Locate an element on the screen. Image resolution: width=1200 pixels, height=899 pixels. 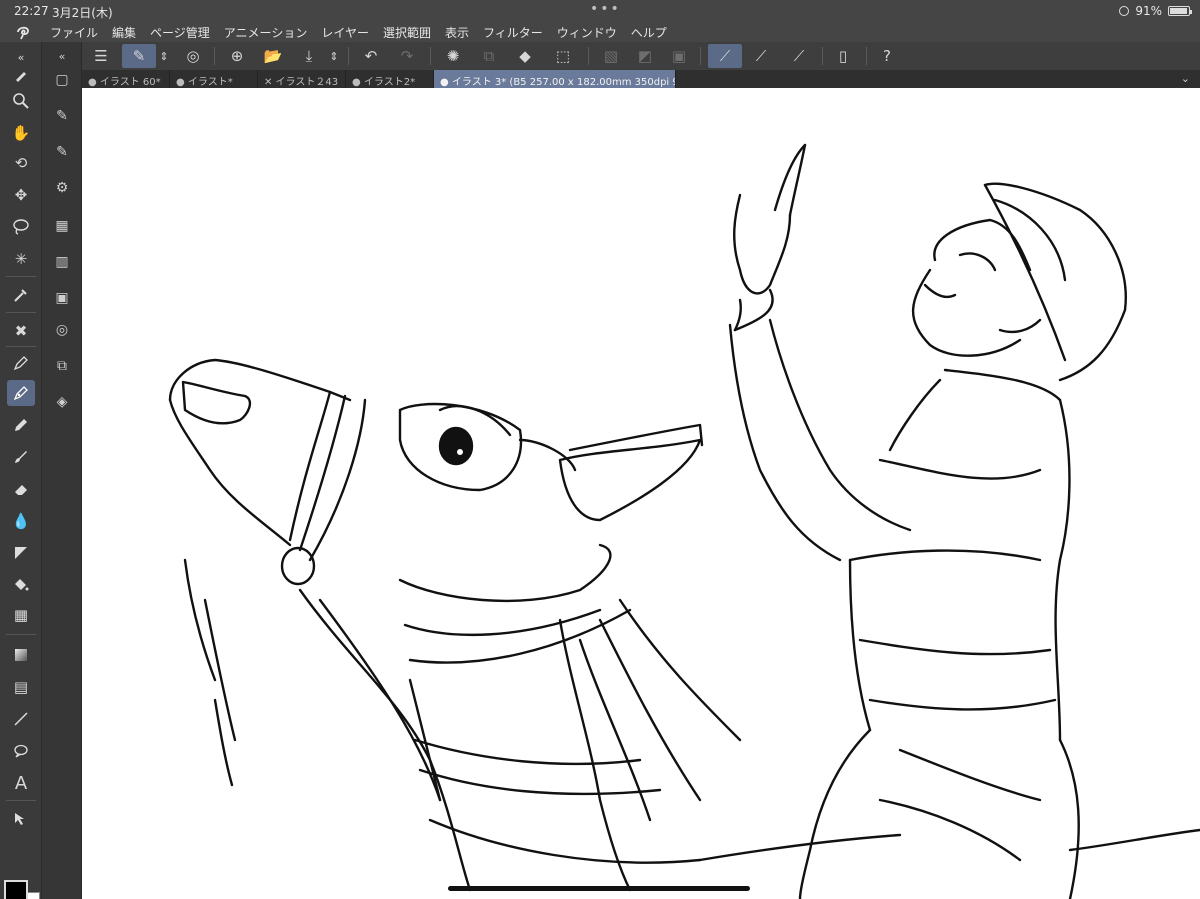
menu-filter: フィルター is located at coordinates (513, 32).